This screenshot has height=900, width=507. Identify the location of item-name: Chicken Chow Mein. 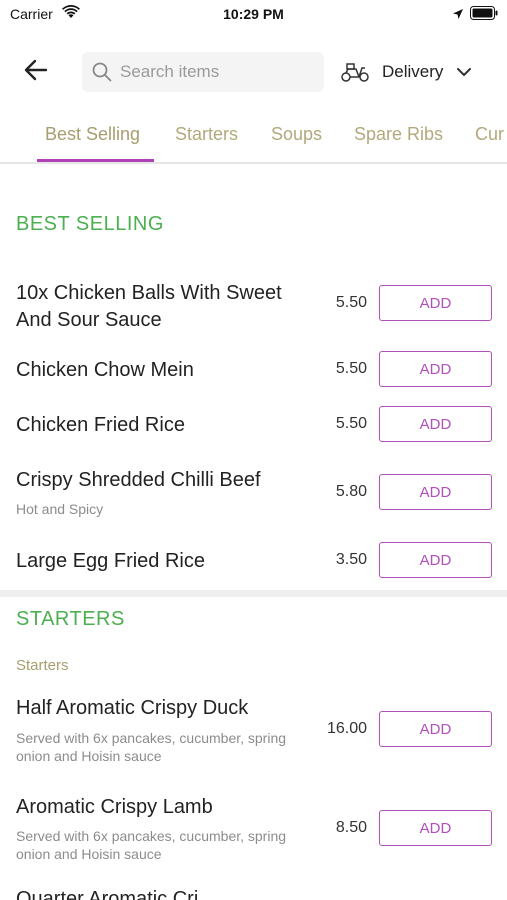
(105, 370).